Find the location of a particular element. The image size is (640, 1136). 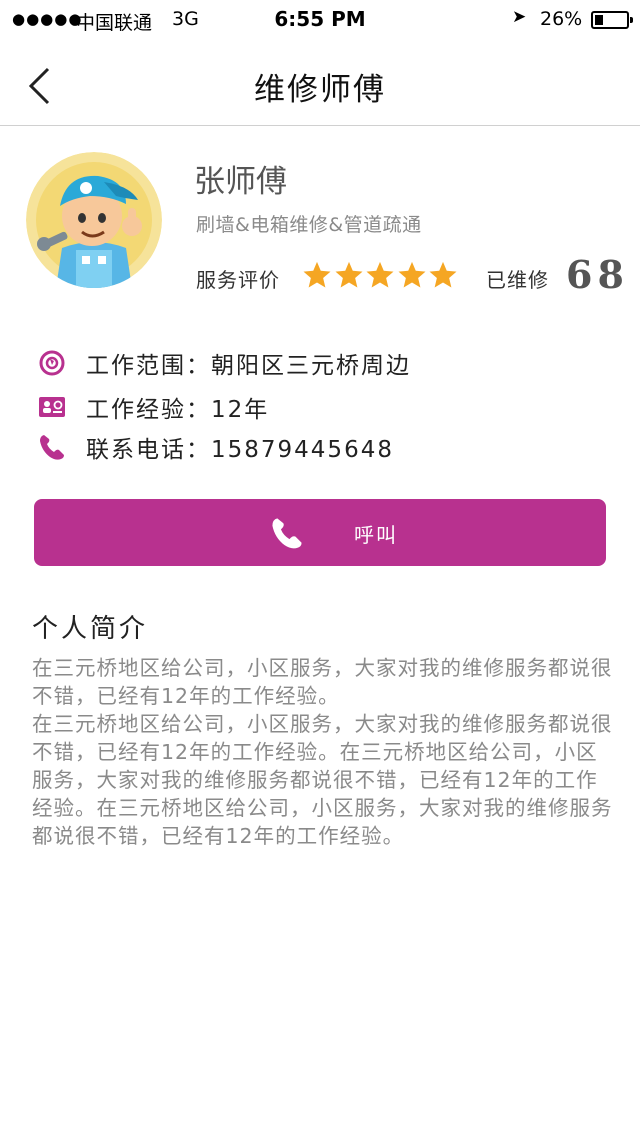

navigation-bar: 维修师傅 is located at coordinates (320, 83).